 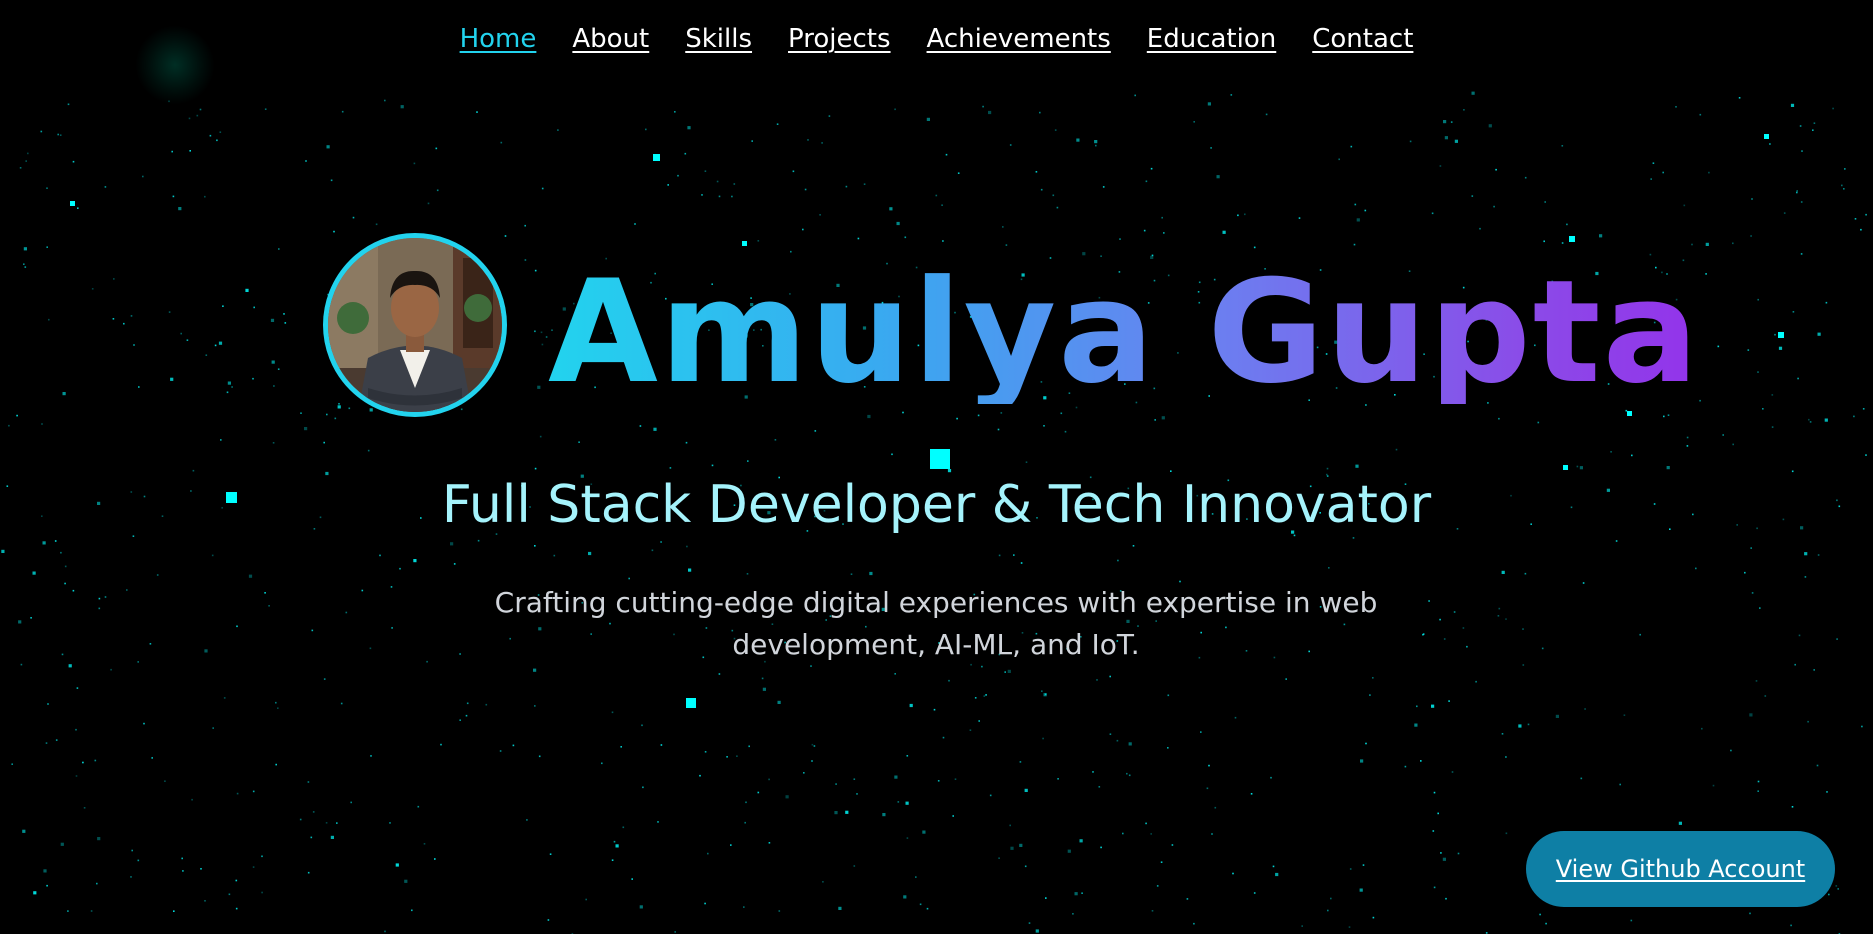 What do you see at coordinates (744, 243) in the screenshot?
I see `particle-large` at bounding box center [744, 243].